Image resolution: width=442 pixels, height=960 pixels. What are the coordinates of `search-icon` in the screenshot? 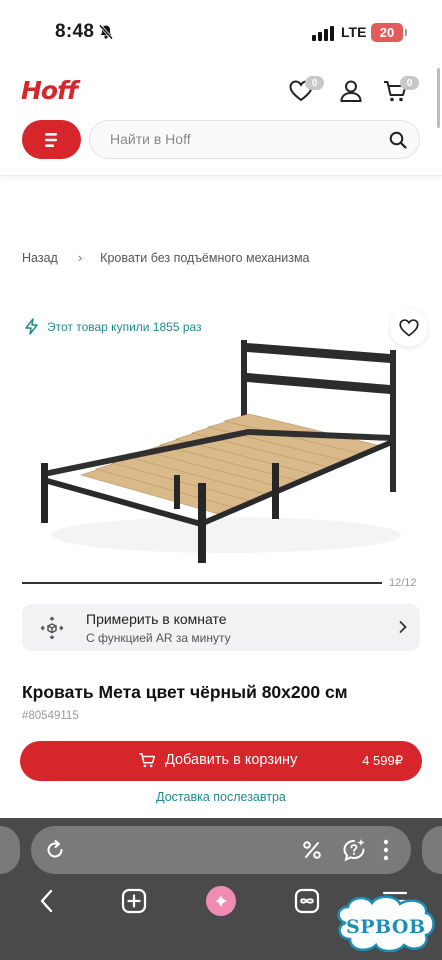 It's located at (398, 140).